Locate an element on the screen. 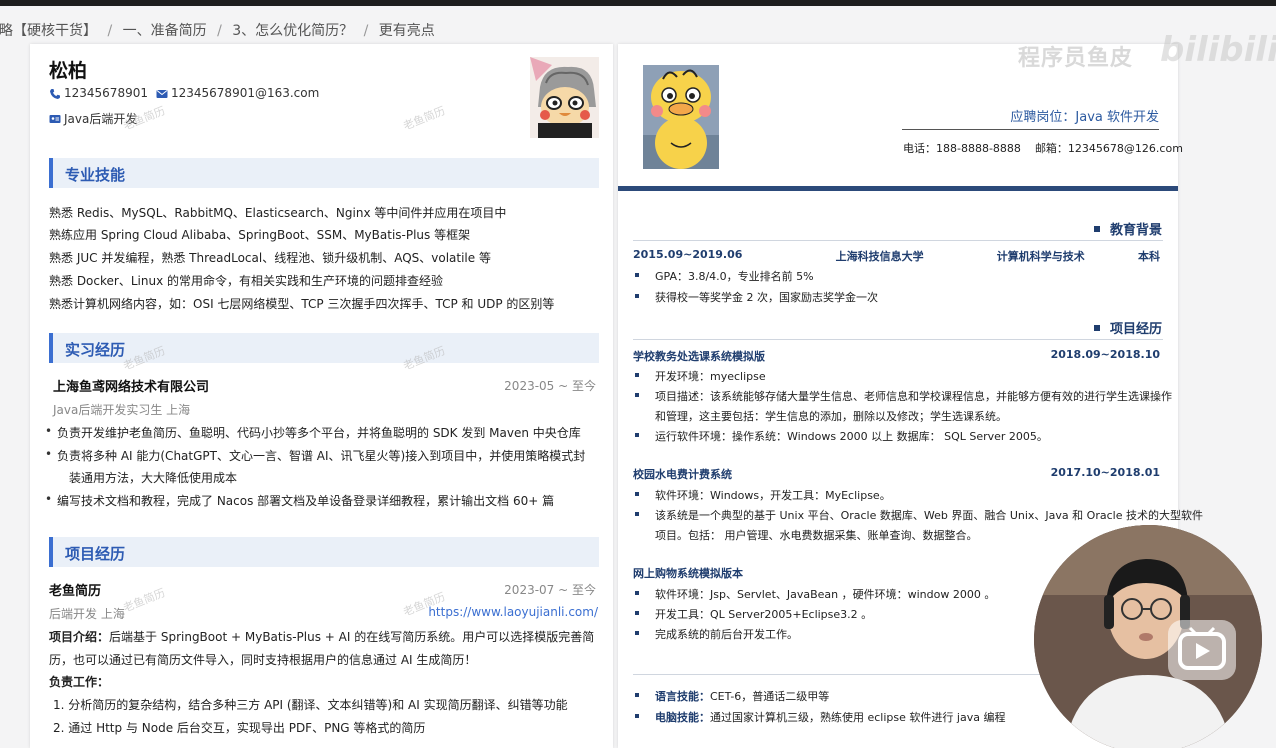  skill-row: 电脑技能：通过国家计算机三级，熟练使用 eclipse 软件进行 java 编程 is located at coordinates (820, 717).